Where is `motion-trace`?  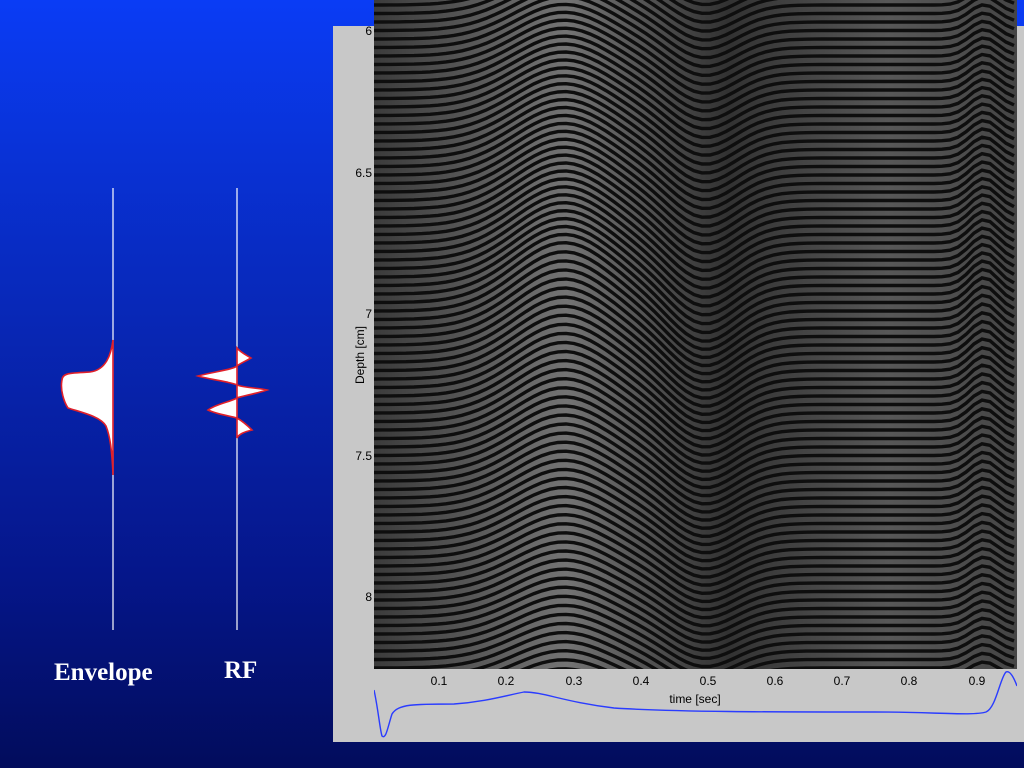
motion-trace is located at coordinates (695, 704).